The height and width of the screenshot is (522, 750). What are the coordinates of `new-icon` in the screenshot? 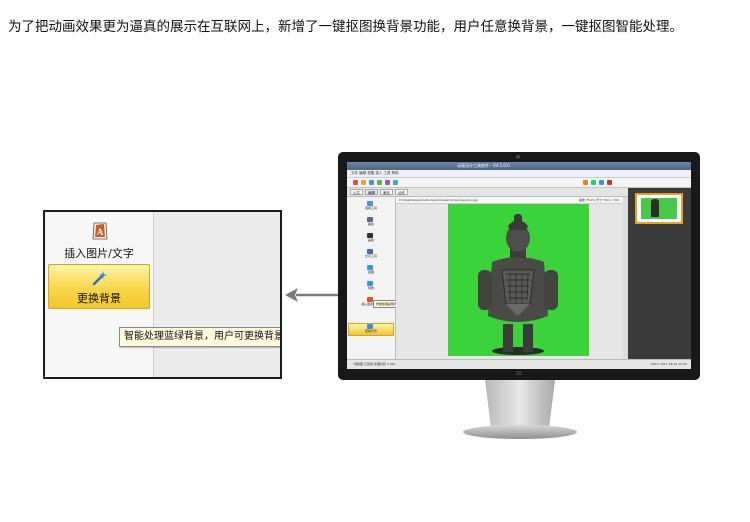 It's located at (355, 182).